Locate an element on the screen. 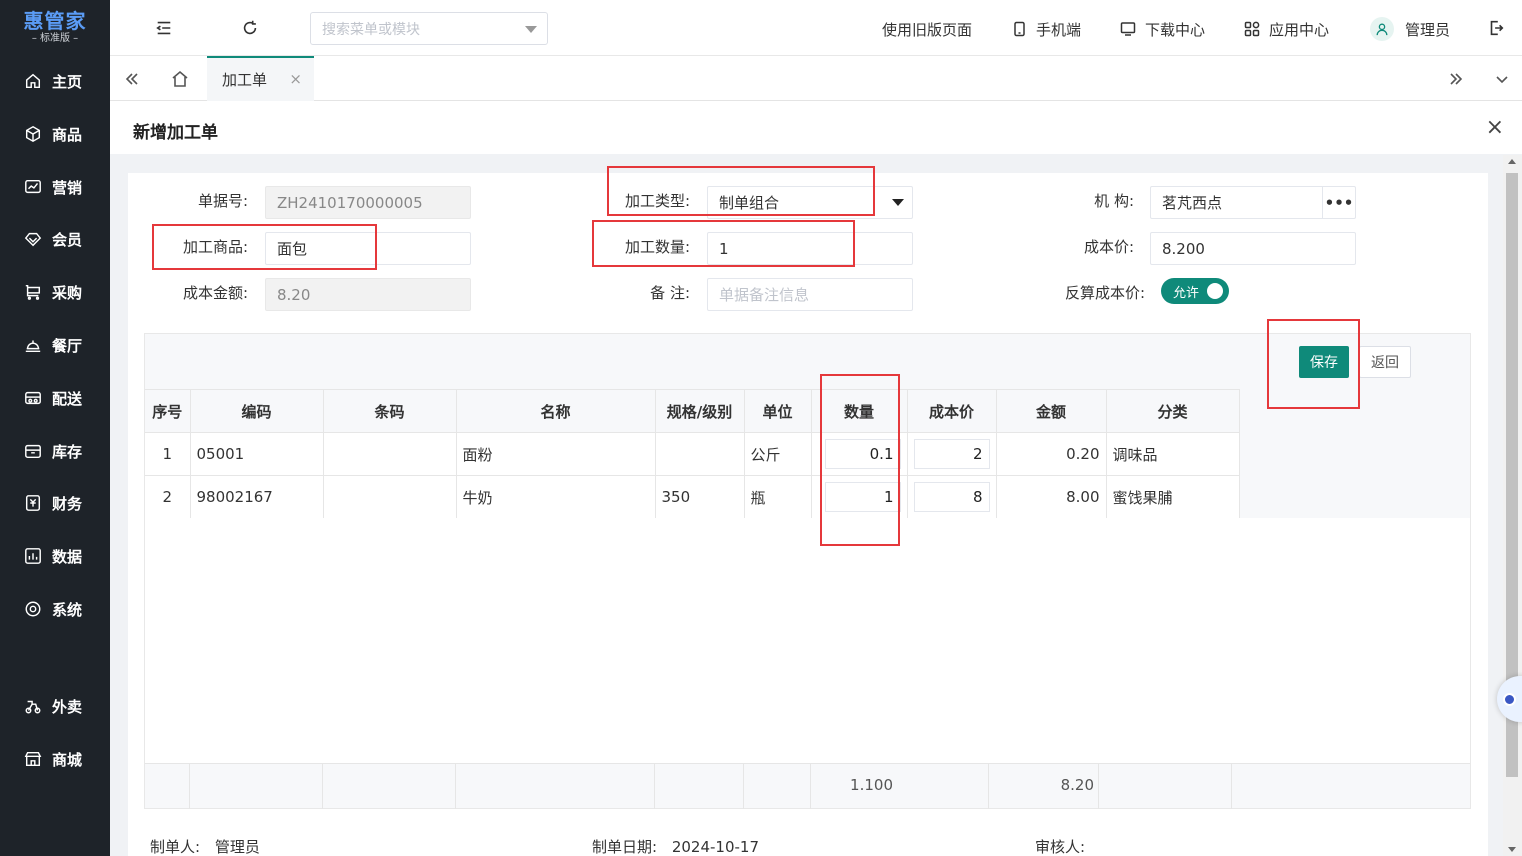  cost-amount-field: 8.20 is located at coordinates (368, 294).